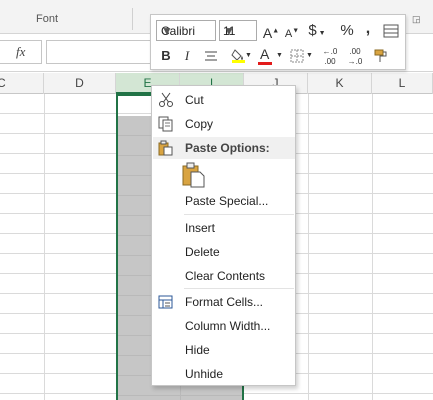 This screenshot has width=433, height=400. What do you see at coordinates (132, 19) in the screenshot?
I see `ribbon-separator` at bounding box center [132, 19].